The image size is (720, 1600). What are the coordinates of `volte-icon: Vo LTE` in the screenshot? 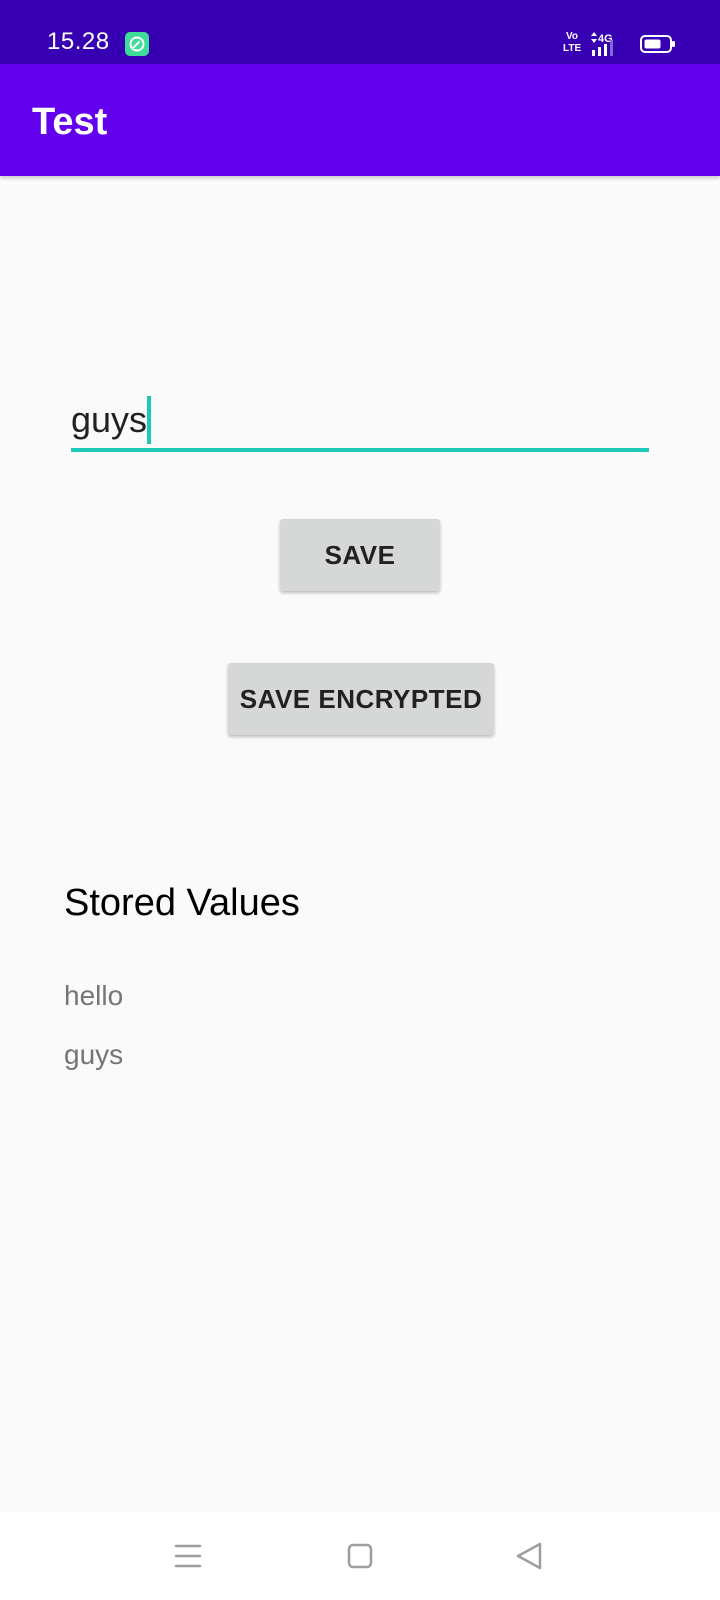 It's located at (572, 44).